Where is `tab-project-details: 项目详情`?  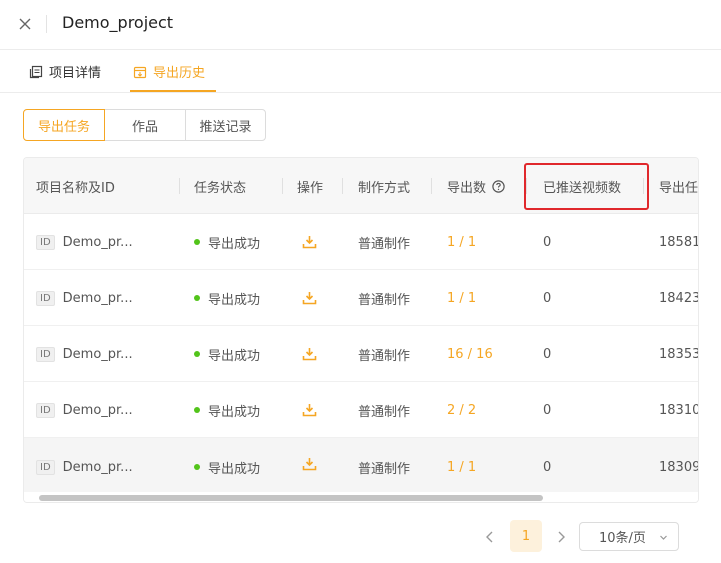 tab-project-details: 项目详情 is located at coordinates (65, 71).